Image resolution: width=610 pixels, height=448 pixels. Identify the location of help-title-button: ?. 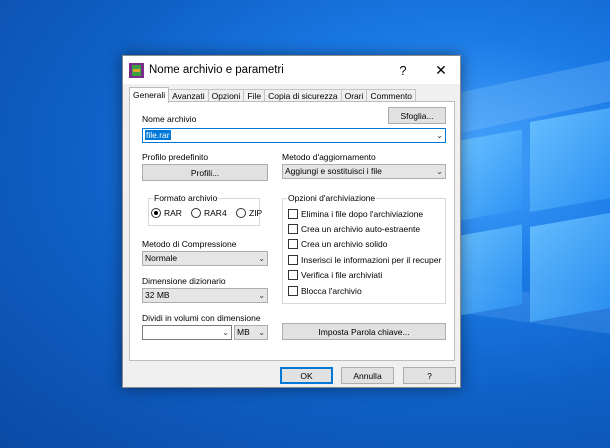
(403, 70).